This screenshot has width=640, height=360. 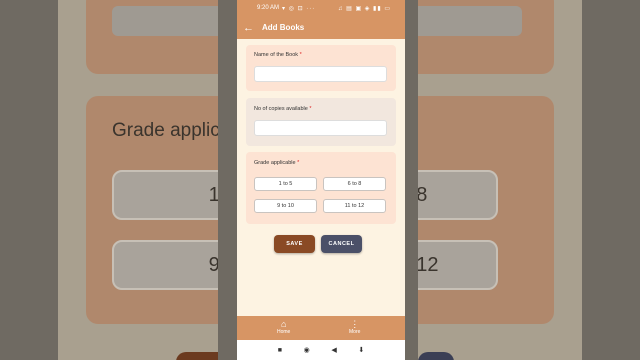 I want to click on copies-label: No of copies available *, so click(x=282, y=109).